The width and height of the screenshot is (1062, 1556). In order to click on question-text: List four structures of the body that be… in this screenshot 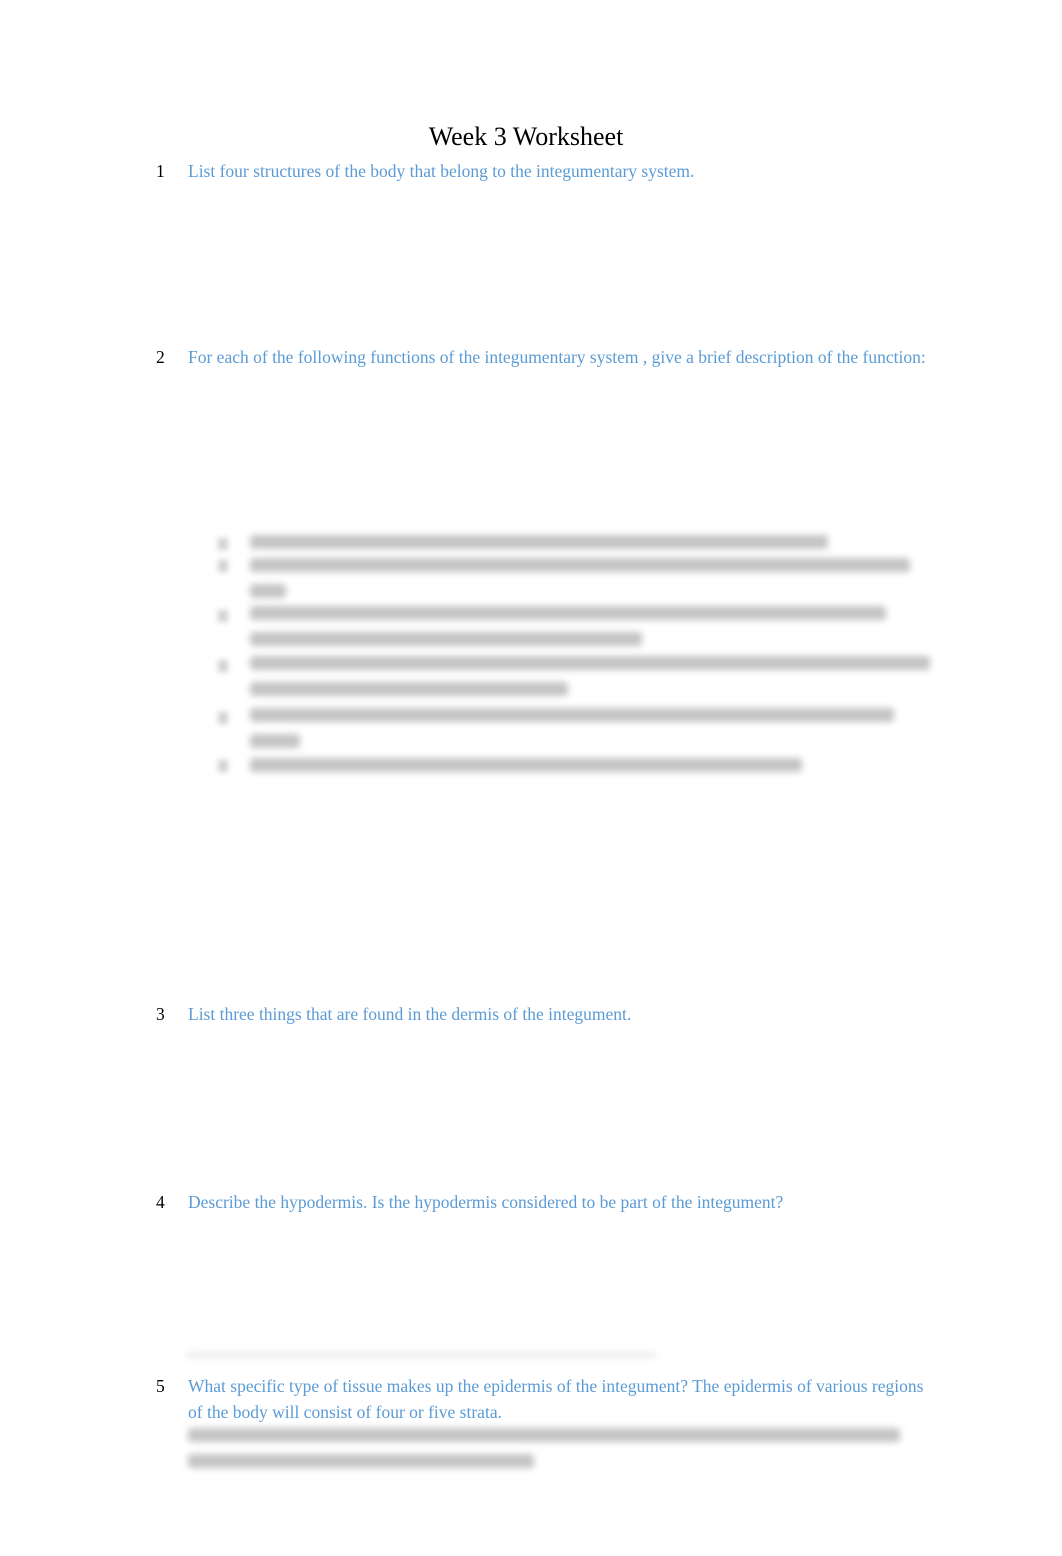, I will do `click(441, 171)`.